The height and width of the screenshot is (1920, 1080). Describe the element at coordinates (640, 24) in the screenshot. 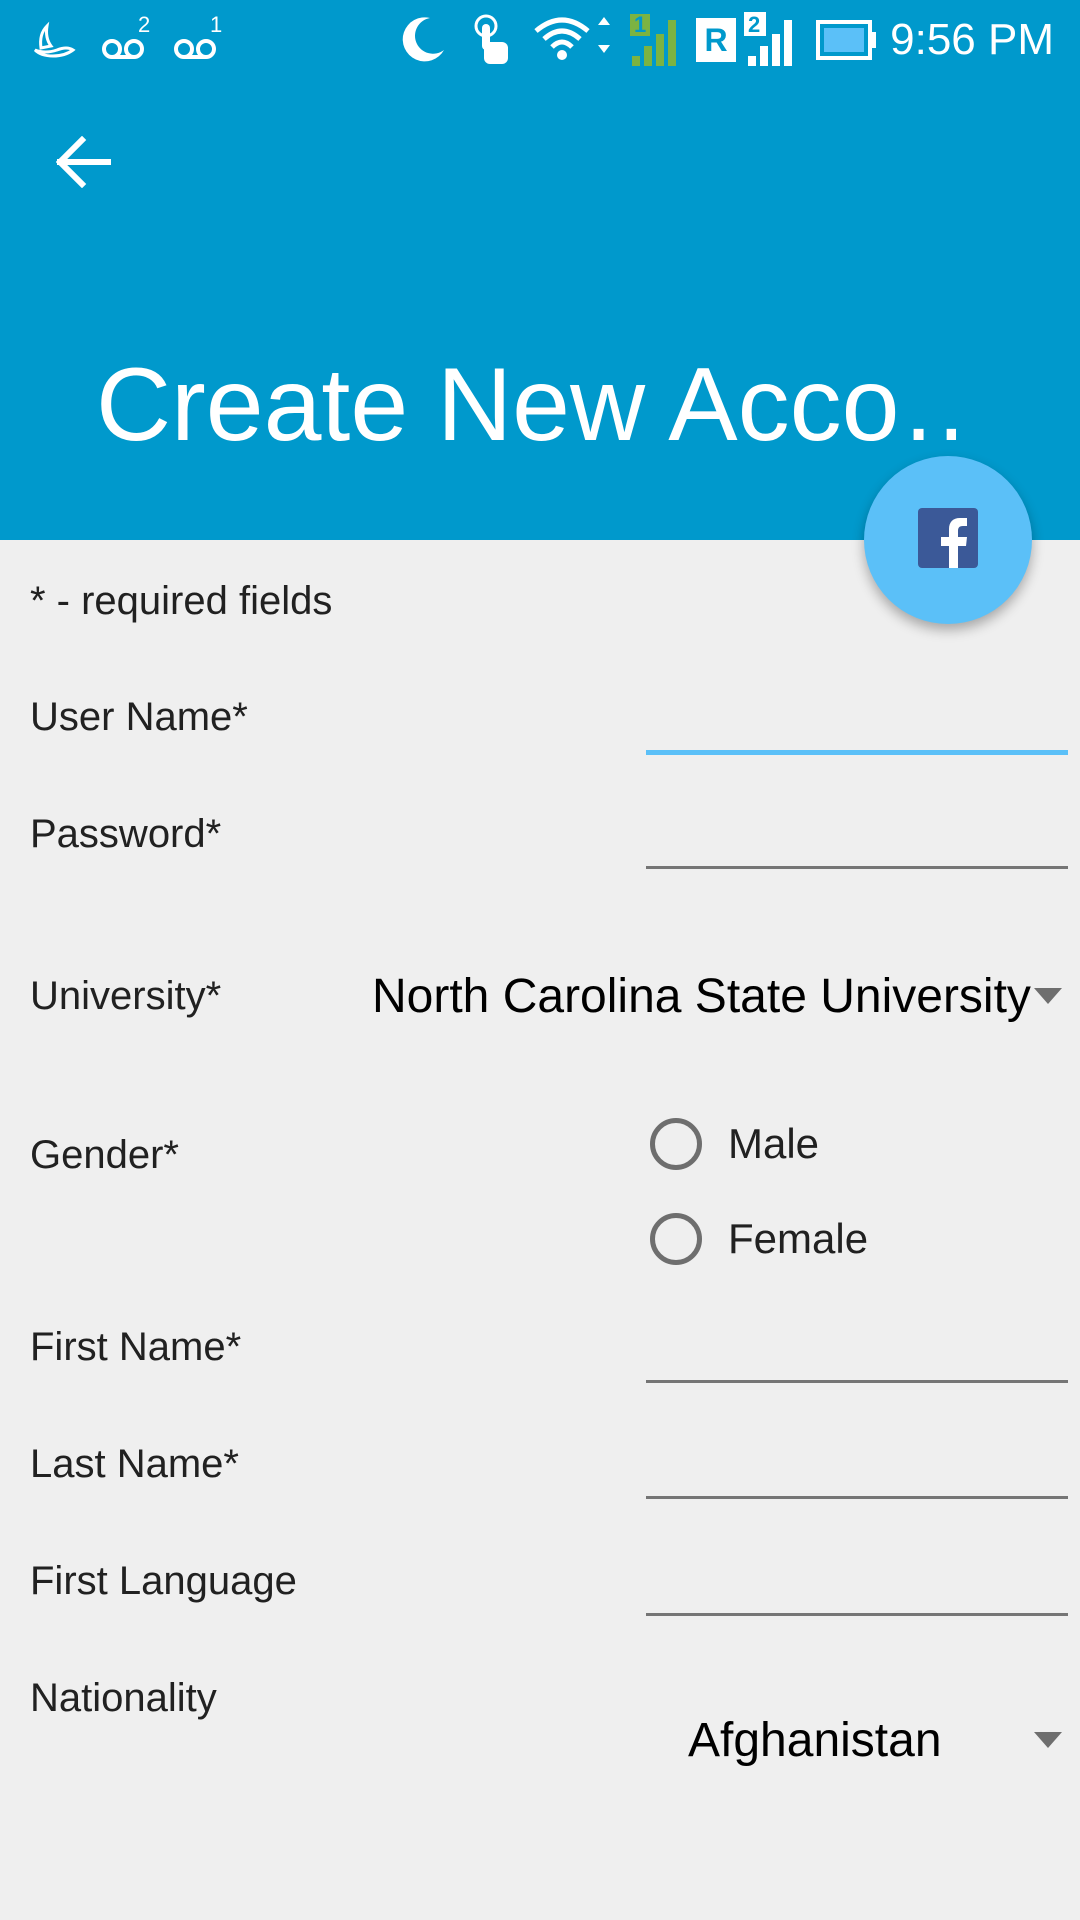

I see `sim1-label: 1` at that location.